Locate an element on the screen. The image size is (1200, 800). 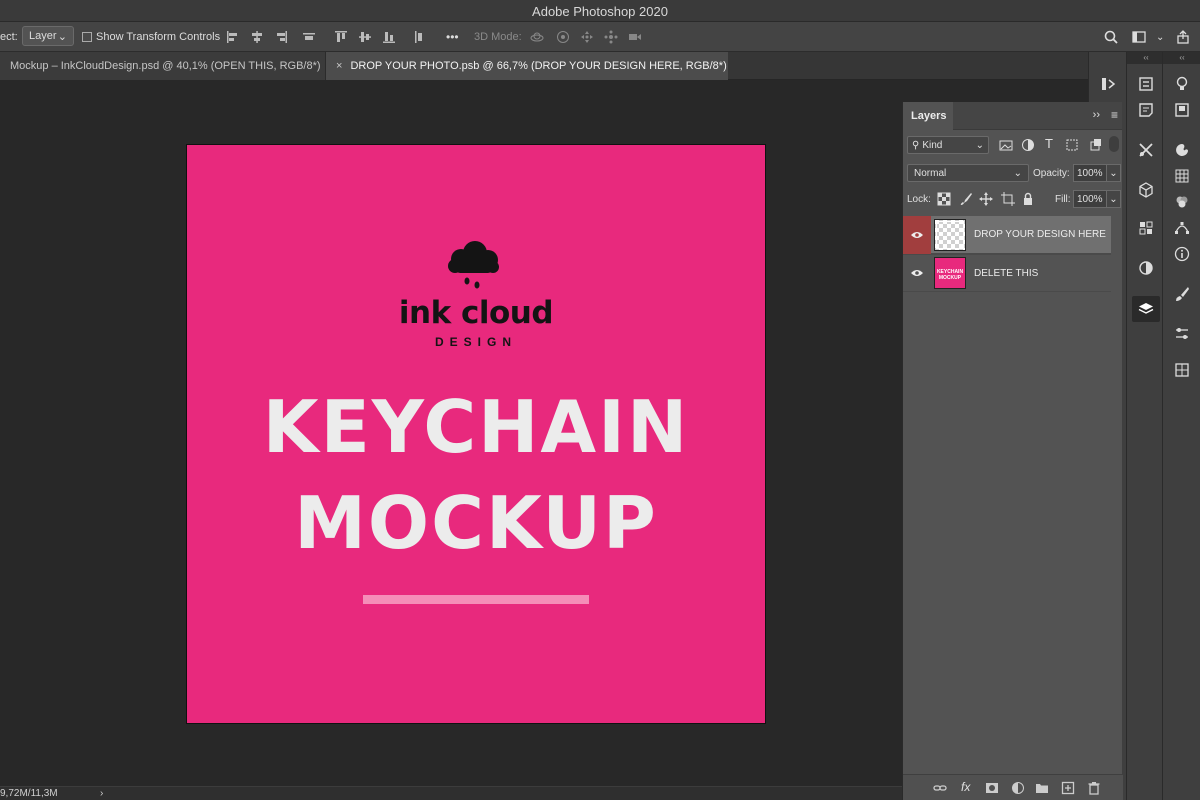
logo-subtitle: DESIGN is located at coordinates (475, 342).